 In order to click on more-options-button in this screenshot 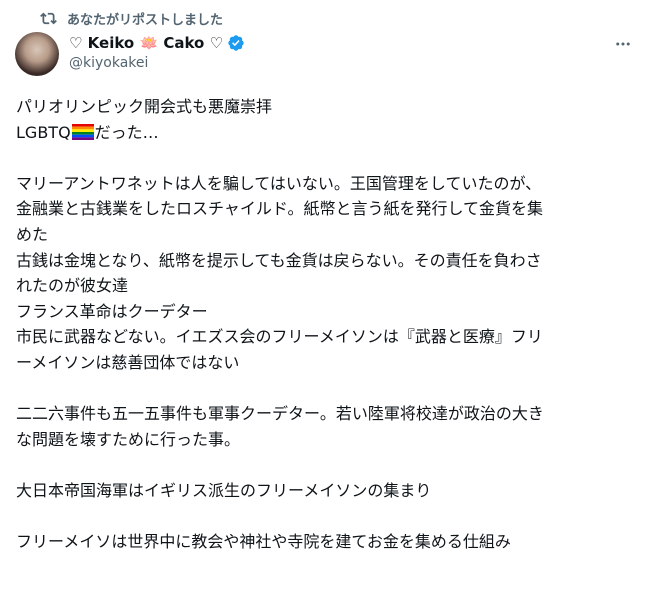, I will do `click(623, 44)`.